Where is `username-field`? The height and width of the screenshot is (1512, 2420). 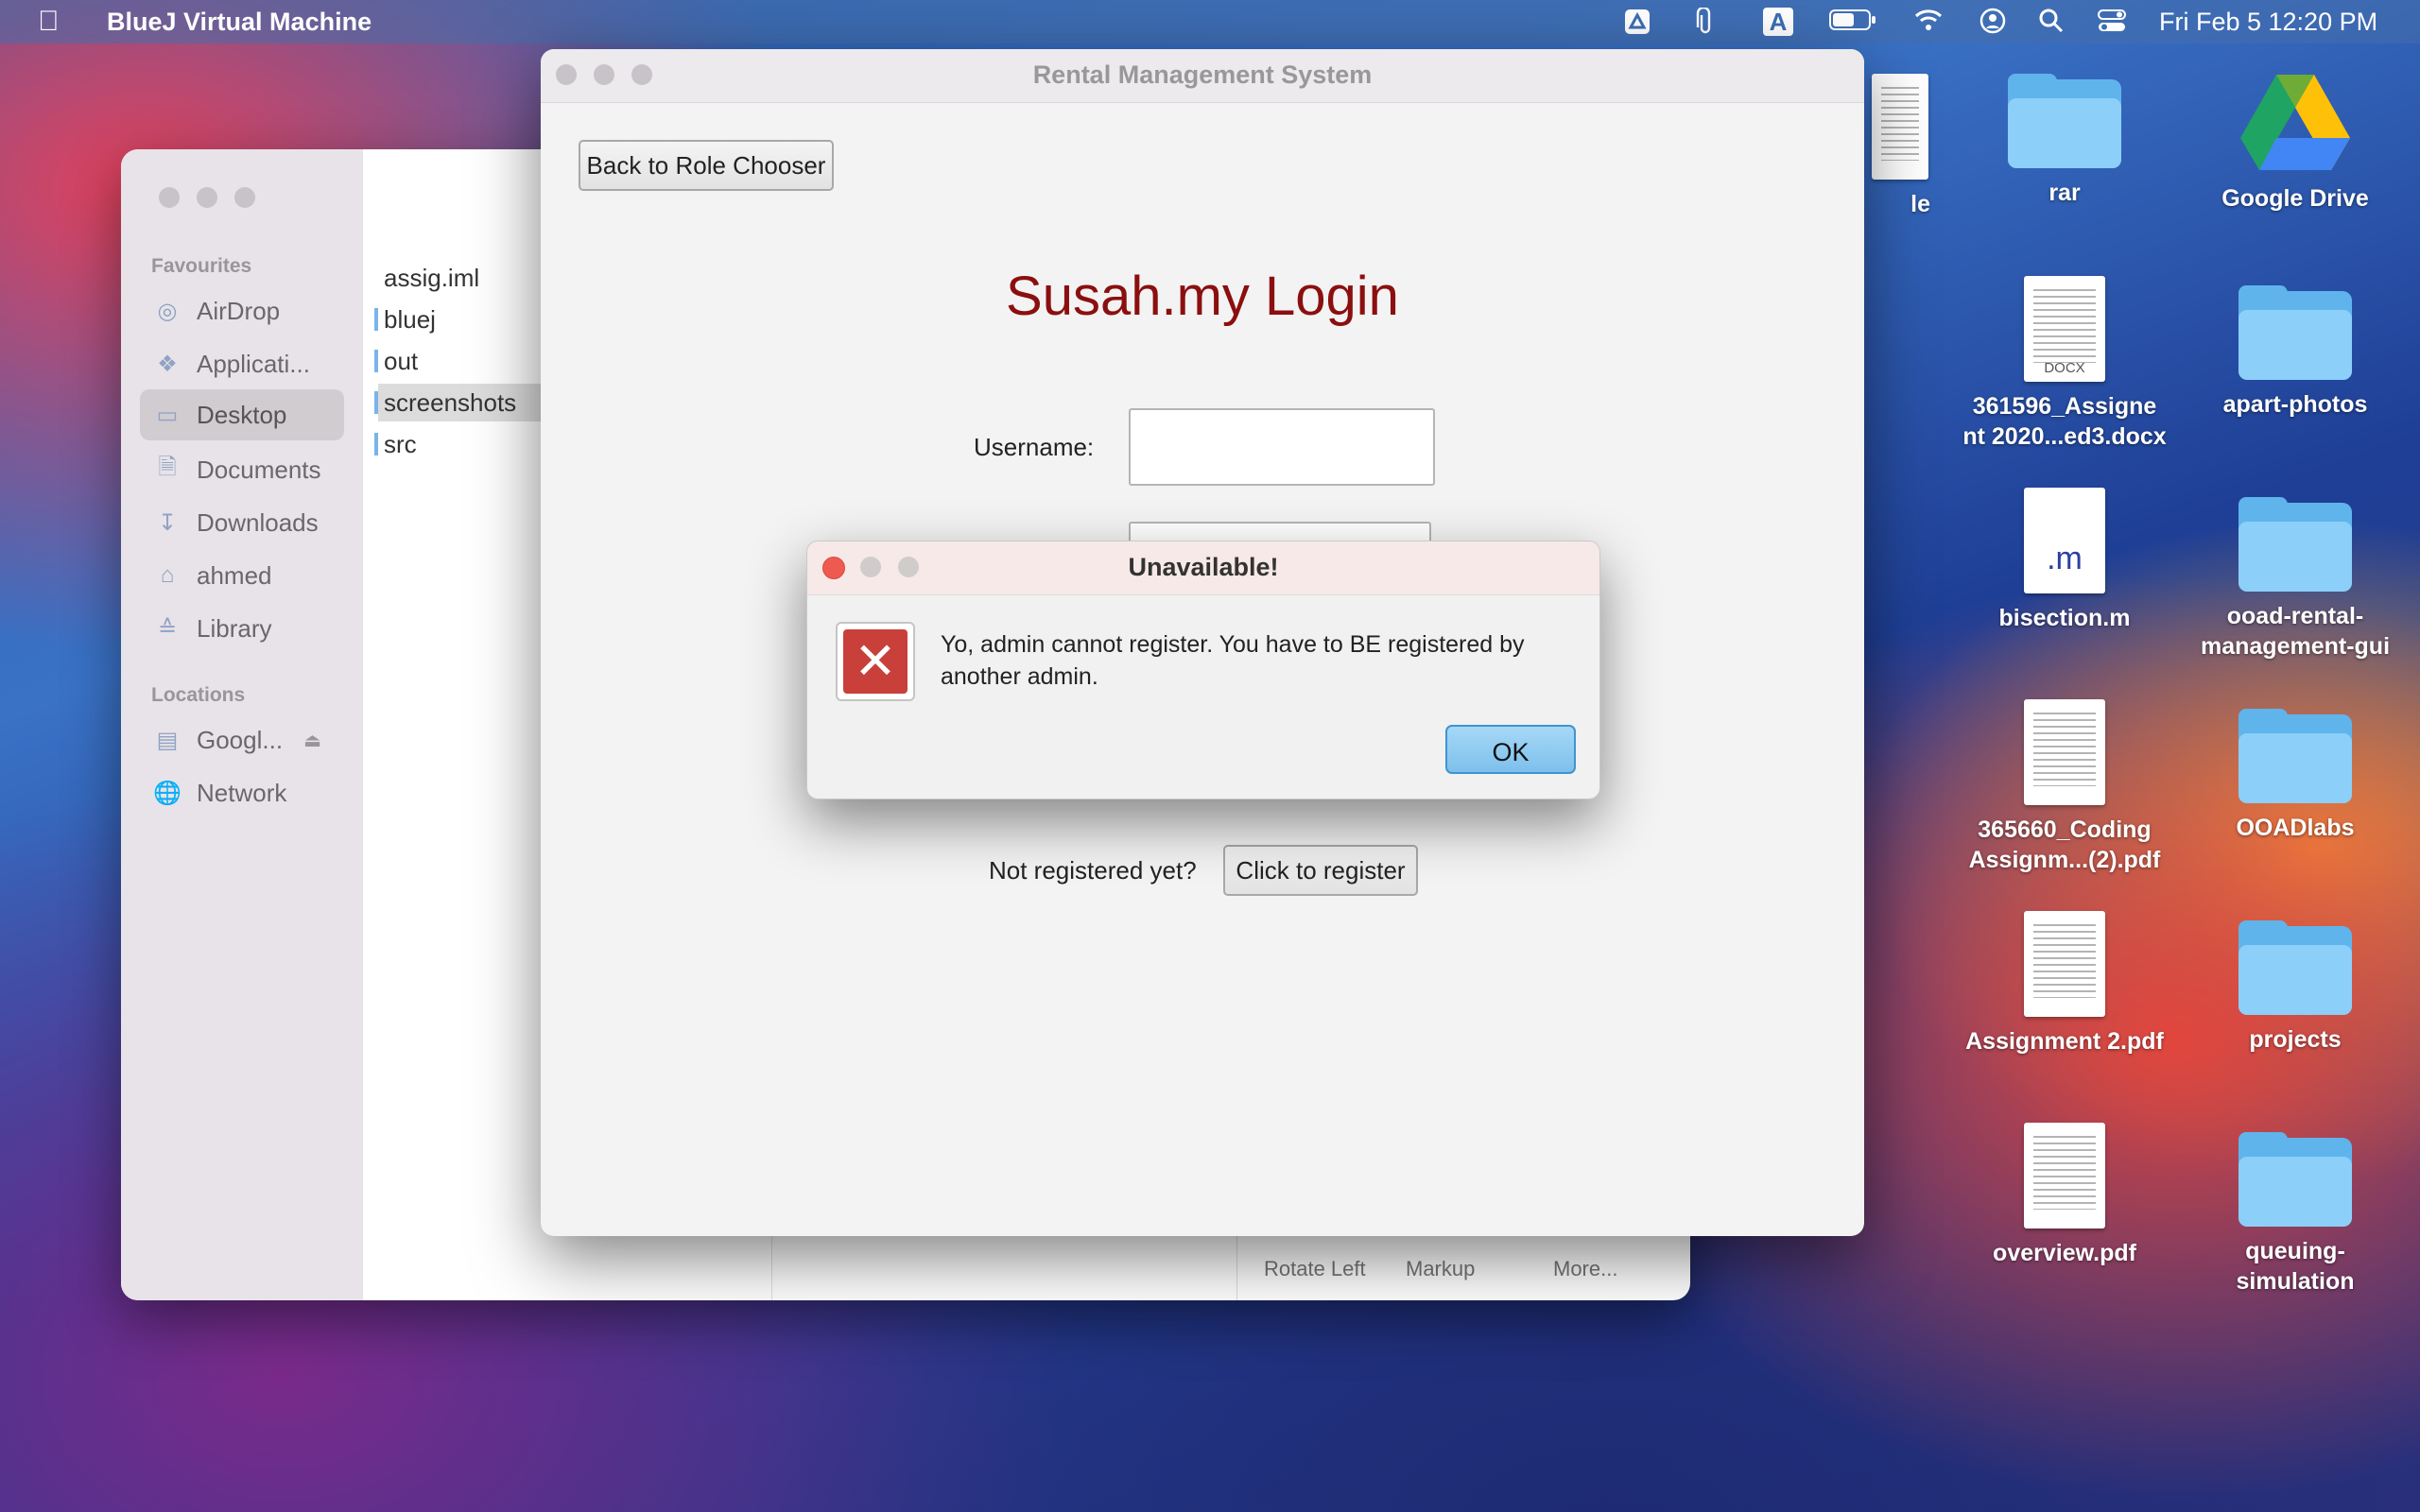 username-field is located at coordinates (1282, 447).